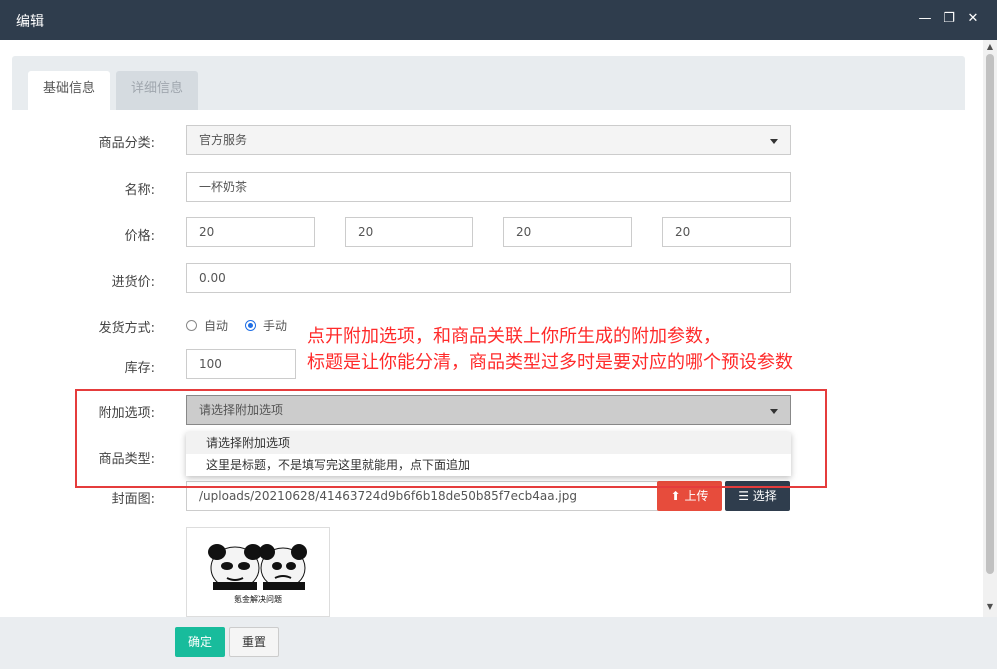 This screenshot has height=669, width=997. What do you see at coordinates (133, 499) in the screenshot?
I see `cover-label: 封面图:` at bounding box center [133, 499].